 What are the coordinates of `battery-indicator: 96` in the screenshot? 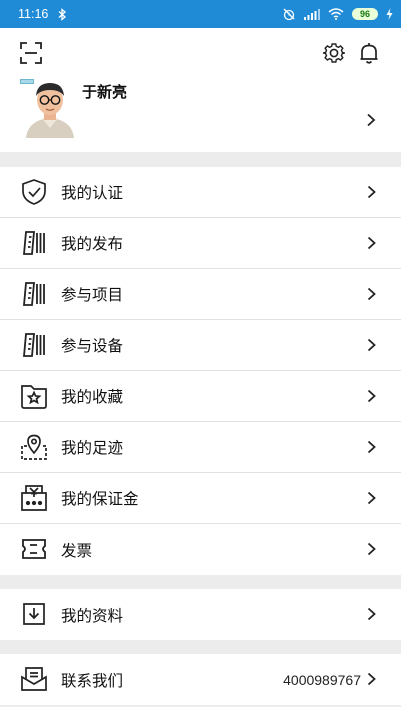 It's located at (365, 14).